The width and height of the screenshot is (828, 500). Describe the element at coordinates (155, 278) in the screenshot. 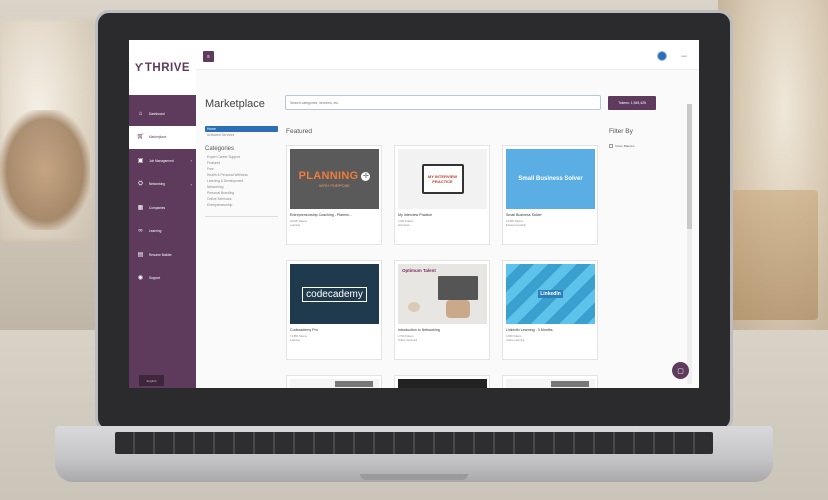

I see `sidebar-item-label: Support` at that location.